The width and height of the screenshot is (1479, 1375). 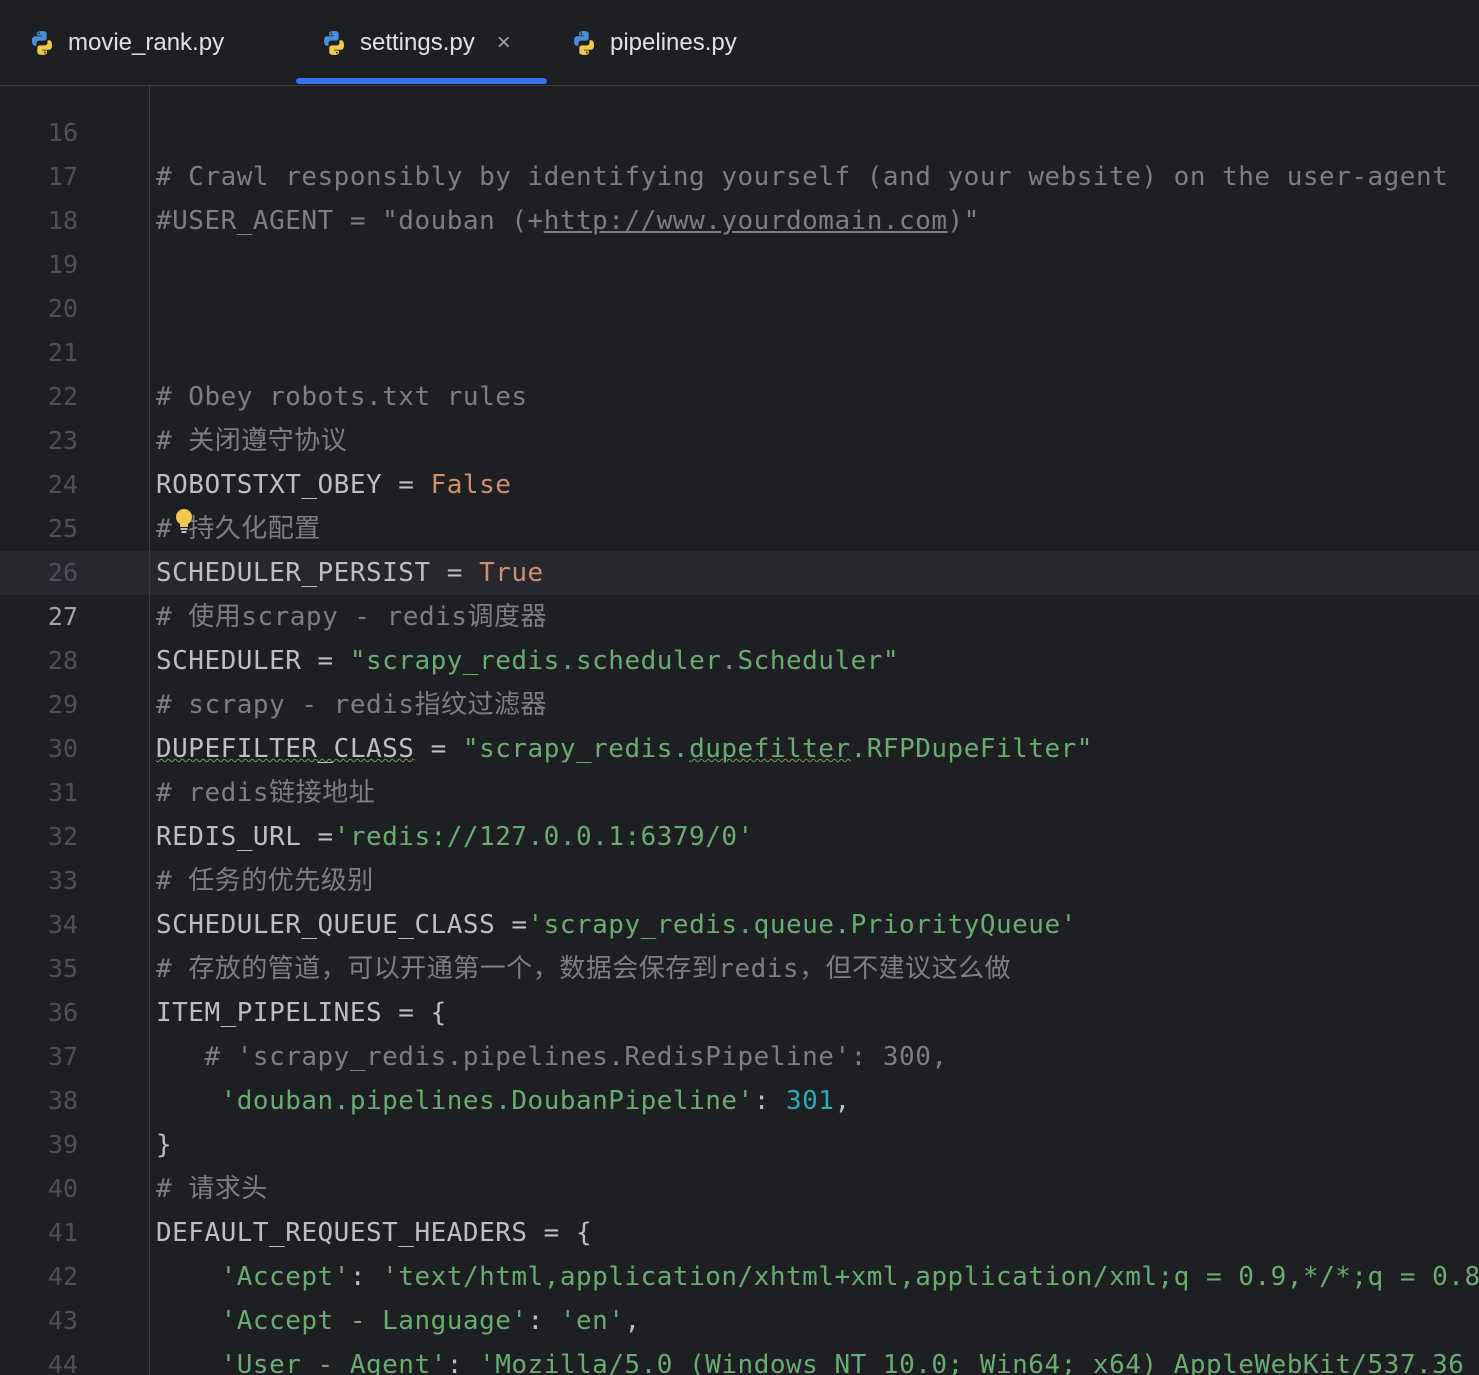 What do you see at coordinates (739, 569) in the screenshot?
I see `code-line: 26 # 使用scrapy - redis调度器` at bounding box center [739, 569].